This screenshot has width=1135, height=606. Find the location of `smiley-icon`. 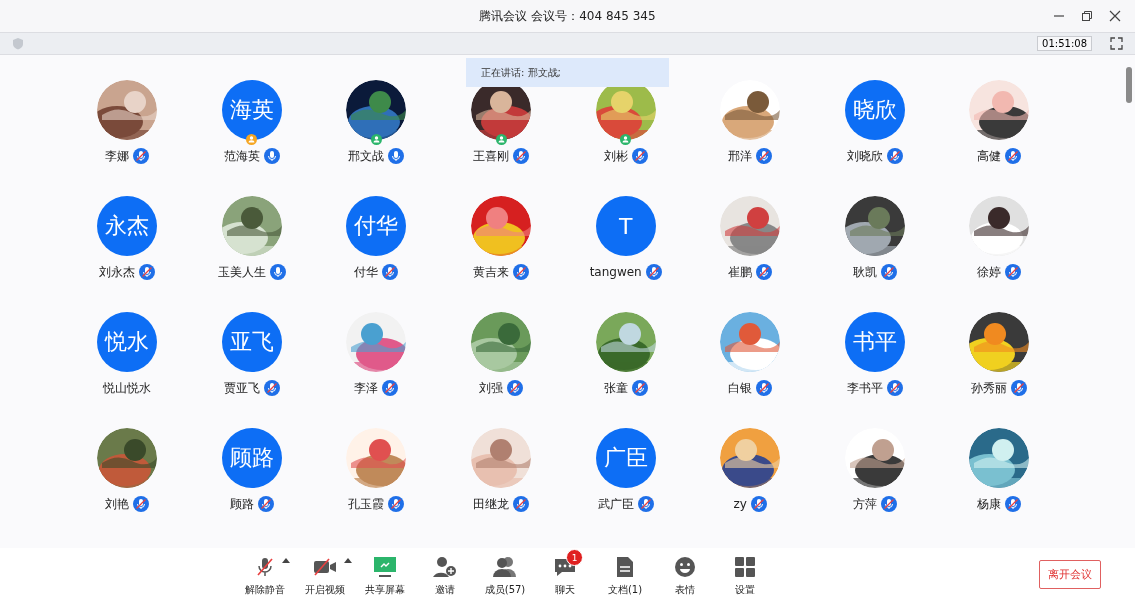

smiley-icon is located at coordinates (685, 567).